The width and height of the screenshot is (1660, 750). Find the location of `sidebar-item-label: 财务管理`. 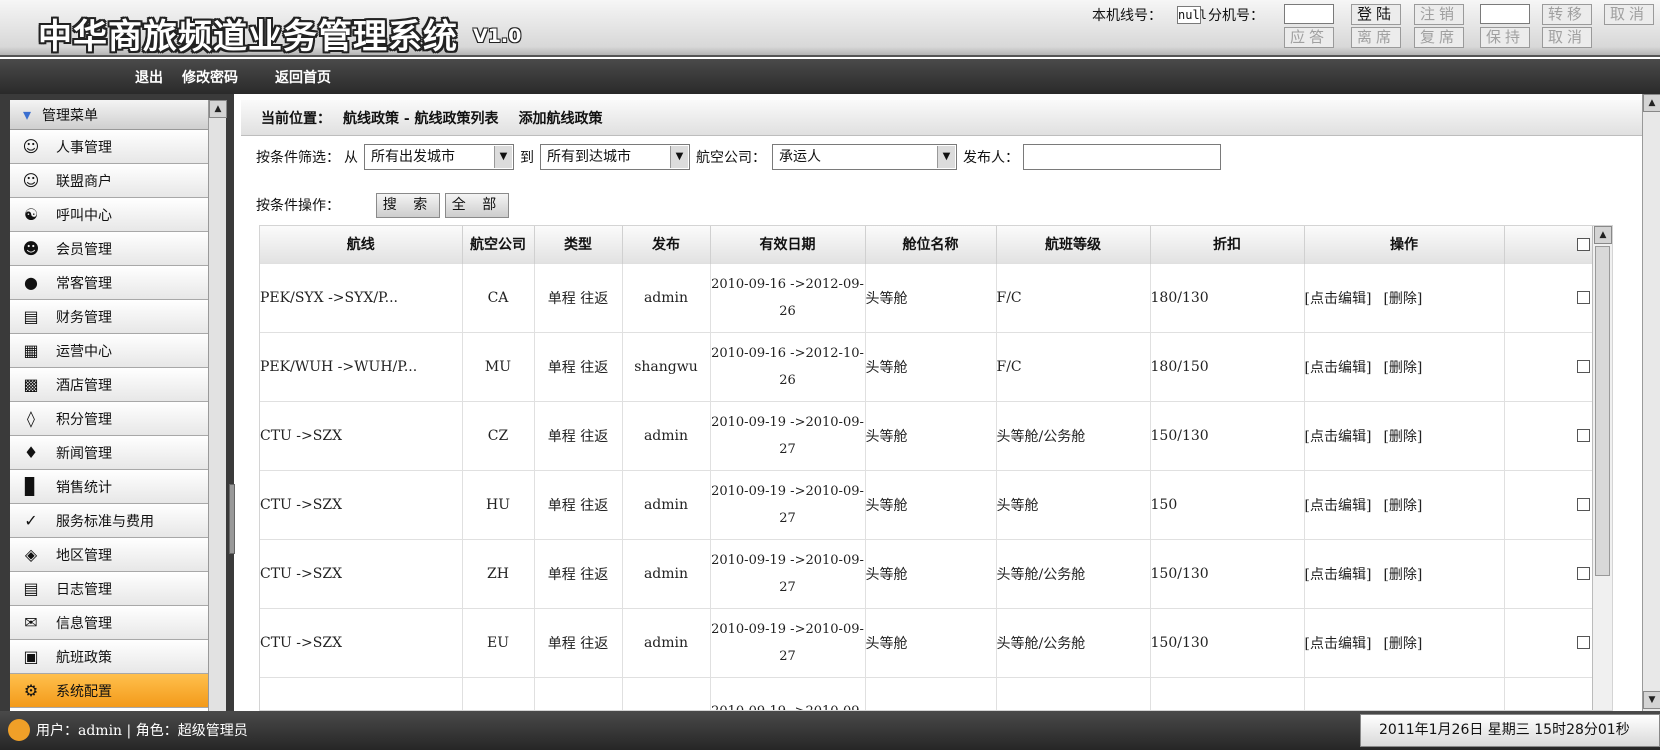

sidebar-item-label: 财务管理 is located at coordinates (84, 317).